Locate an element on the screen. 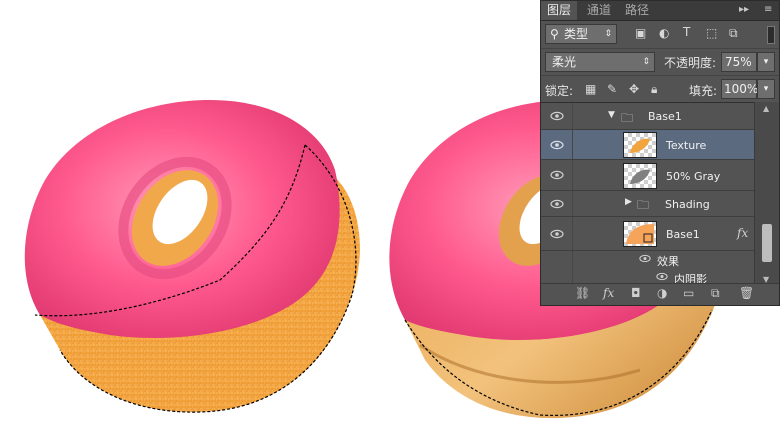 The image size is (780, 430). layers-scrollbar: ▲ ▼ is located at coordinates (766, 194).